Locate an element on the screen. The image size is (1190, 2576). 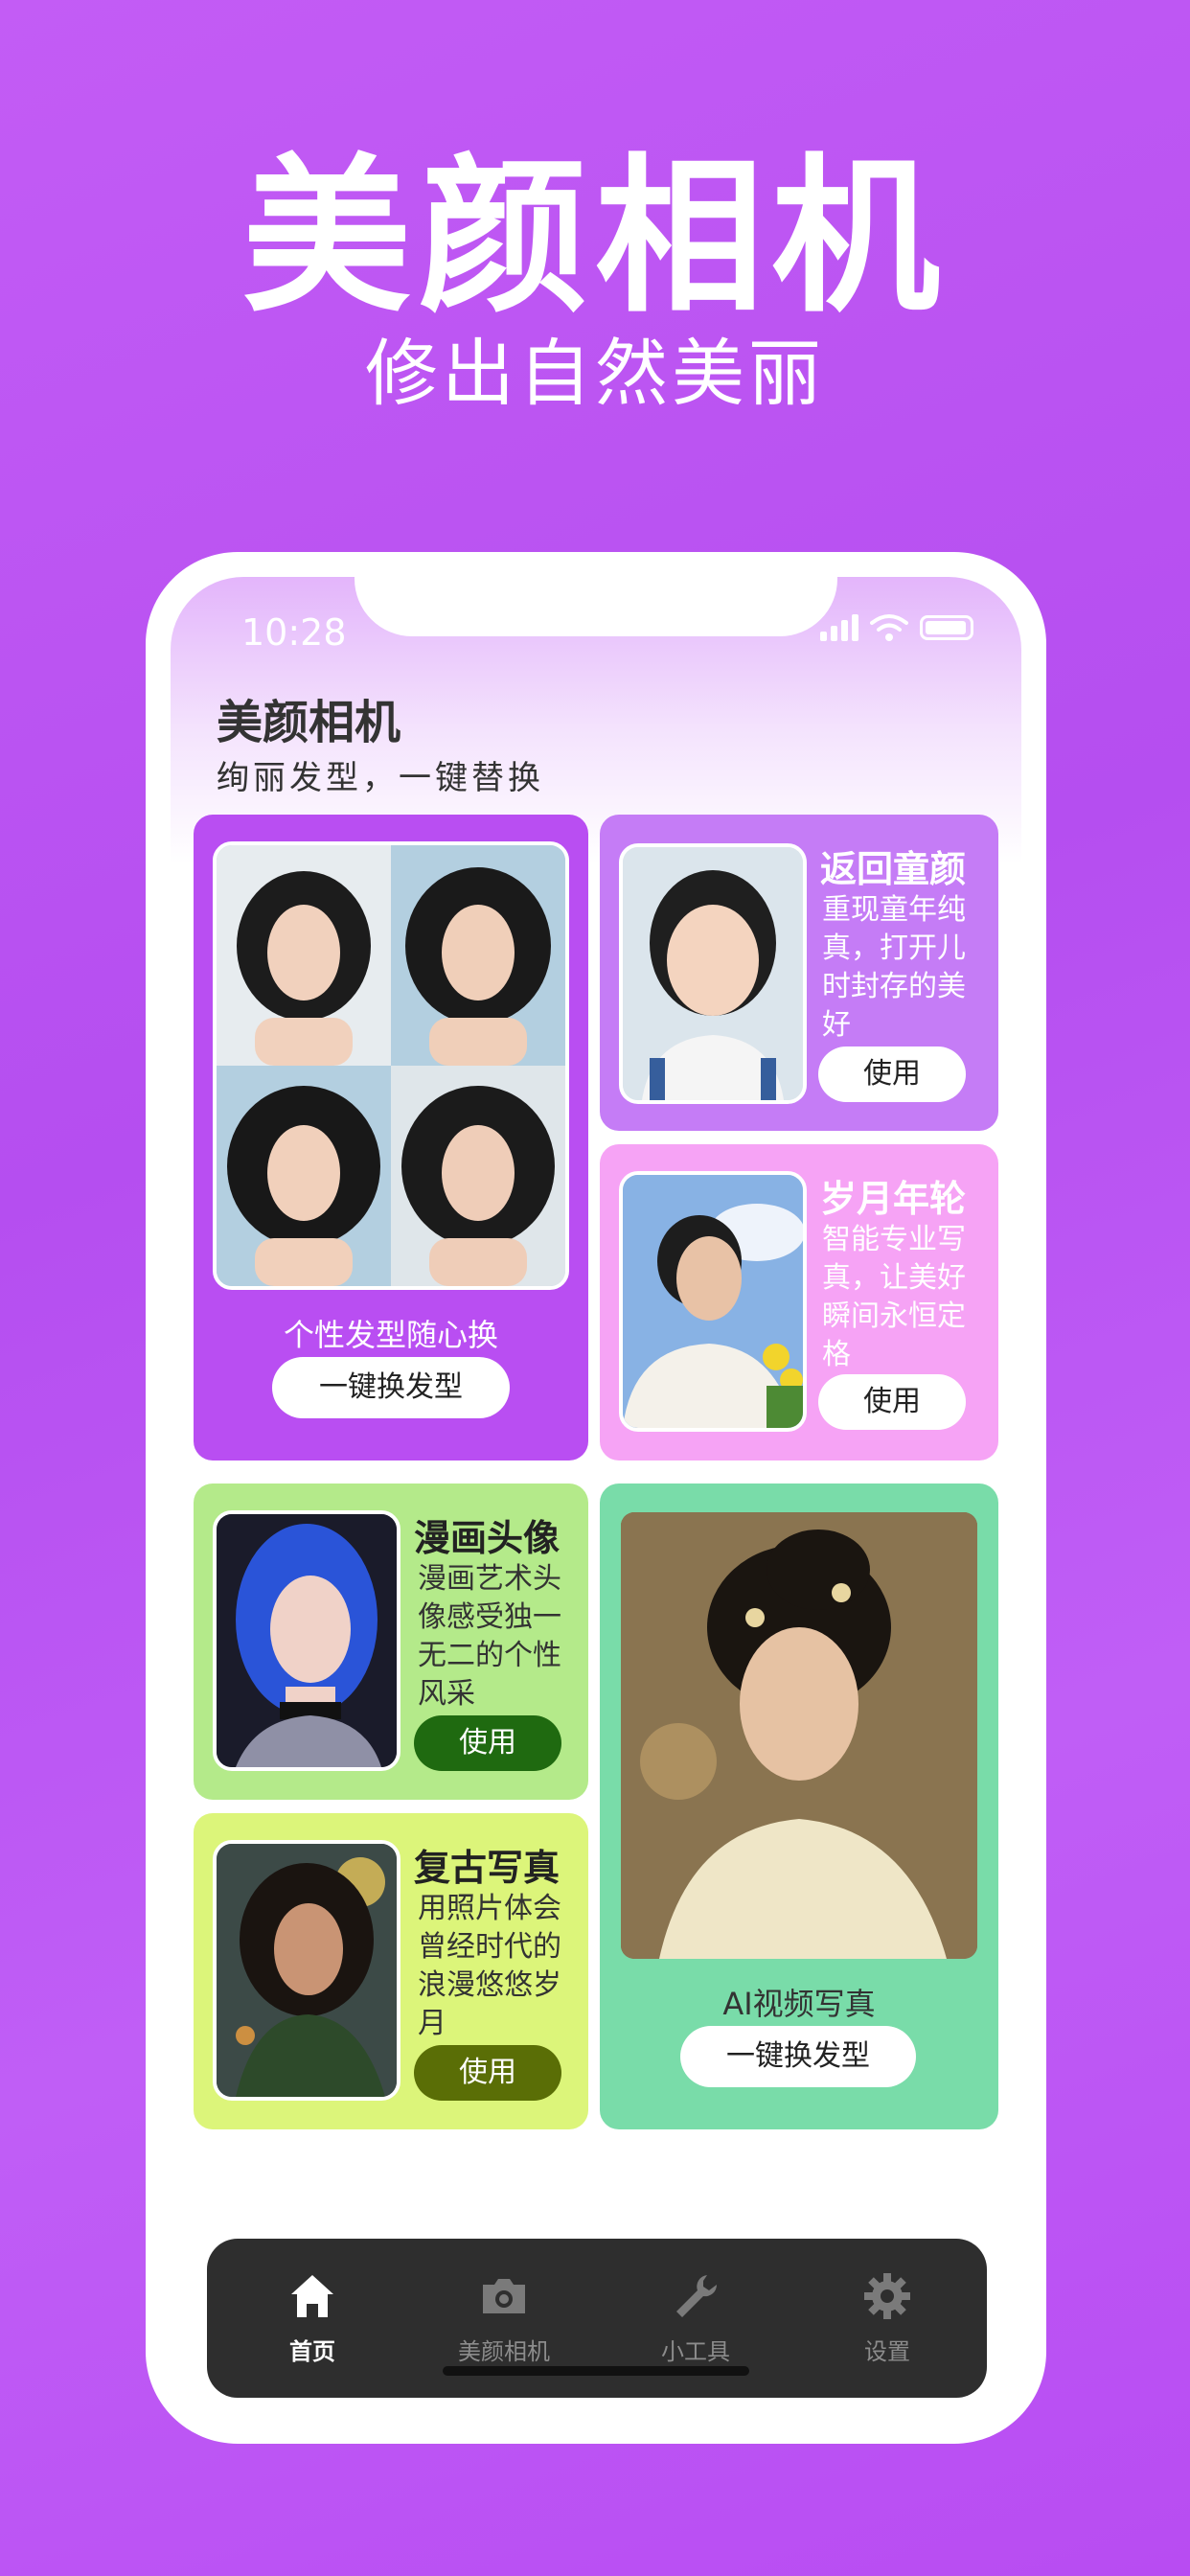
childhood-photo is located at coordinates (713, 973).